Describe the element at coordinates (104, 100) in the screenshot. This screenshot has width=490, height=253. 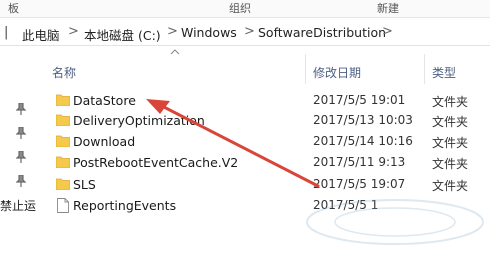
I see `file-name: DataStore` at that location.